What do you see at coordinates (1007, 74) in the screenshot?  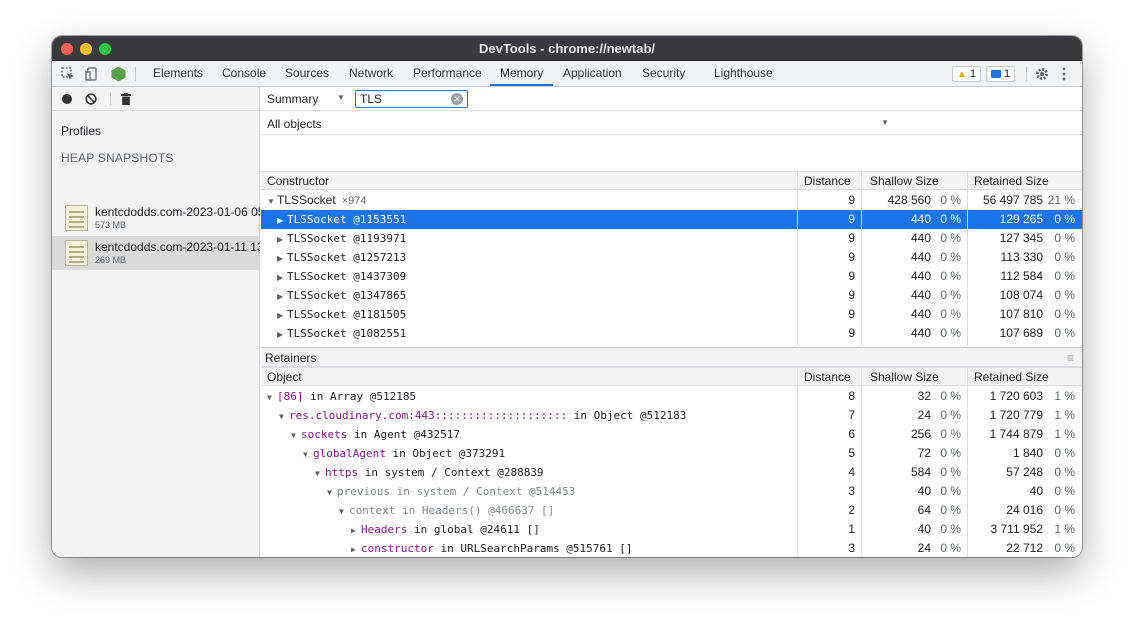 I see `messages-count: 1` at bounding box center [1007, 74].